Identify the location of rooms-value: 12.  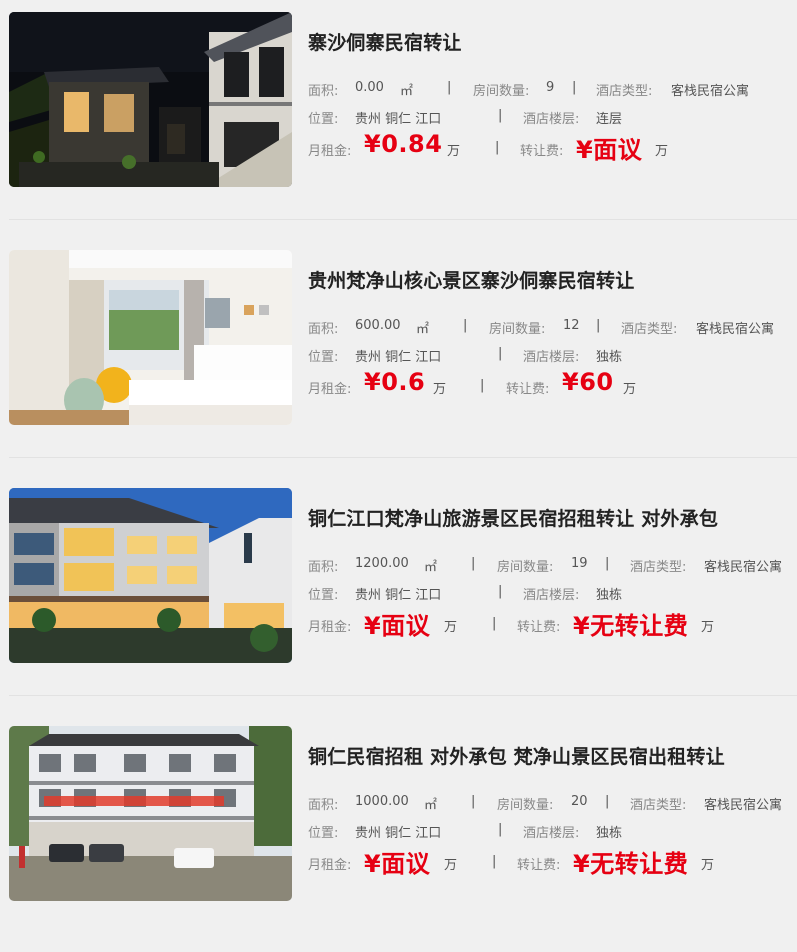
(571, 325).